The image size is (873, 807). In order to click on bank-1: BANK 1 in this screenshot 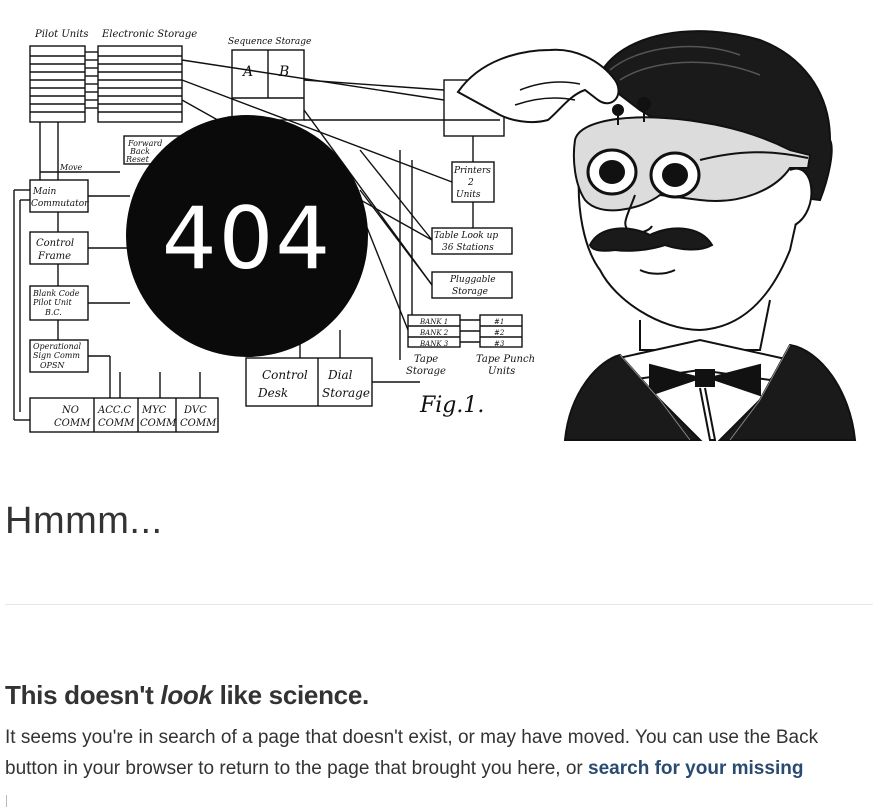, I will do `click(433, 322)`.